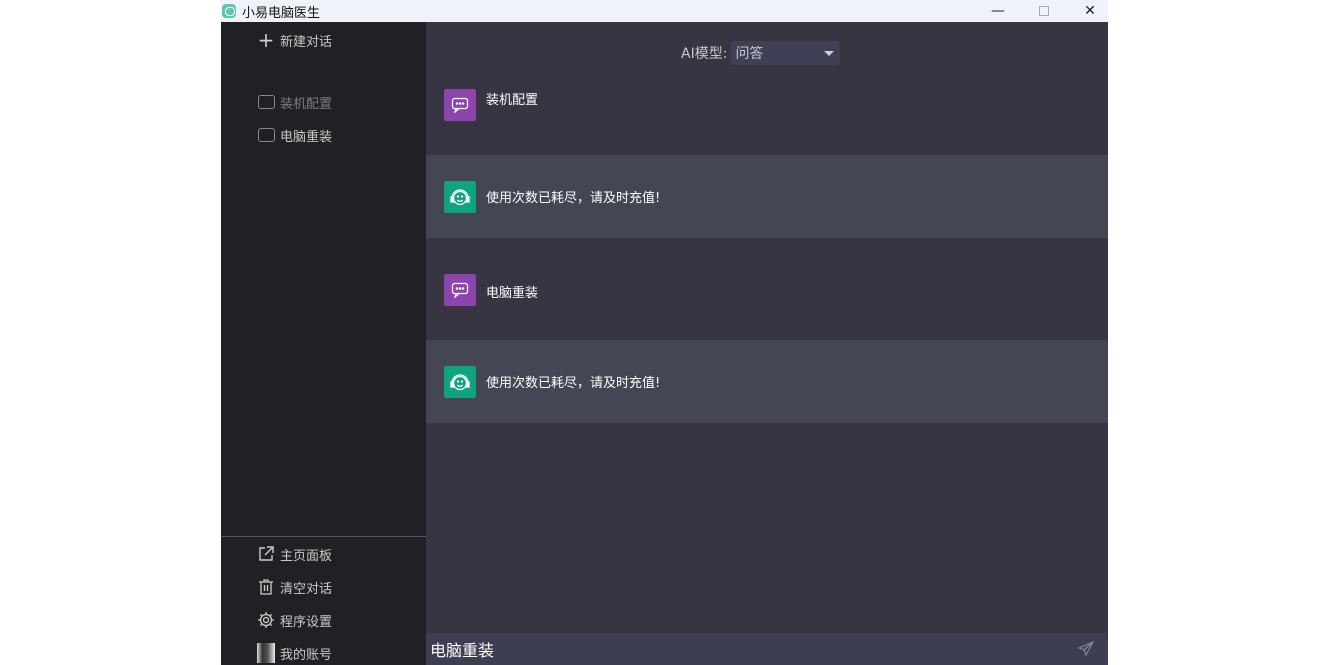 The width and height of the screenshot is (1330, 665). I want to click on send-icon, so click(1086, 650).